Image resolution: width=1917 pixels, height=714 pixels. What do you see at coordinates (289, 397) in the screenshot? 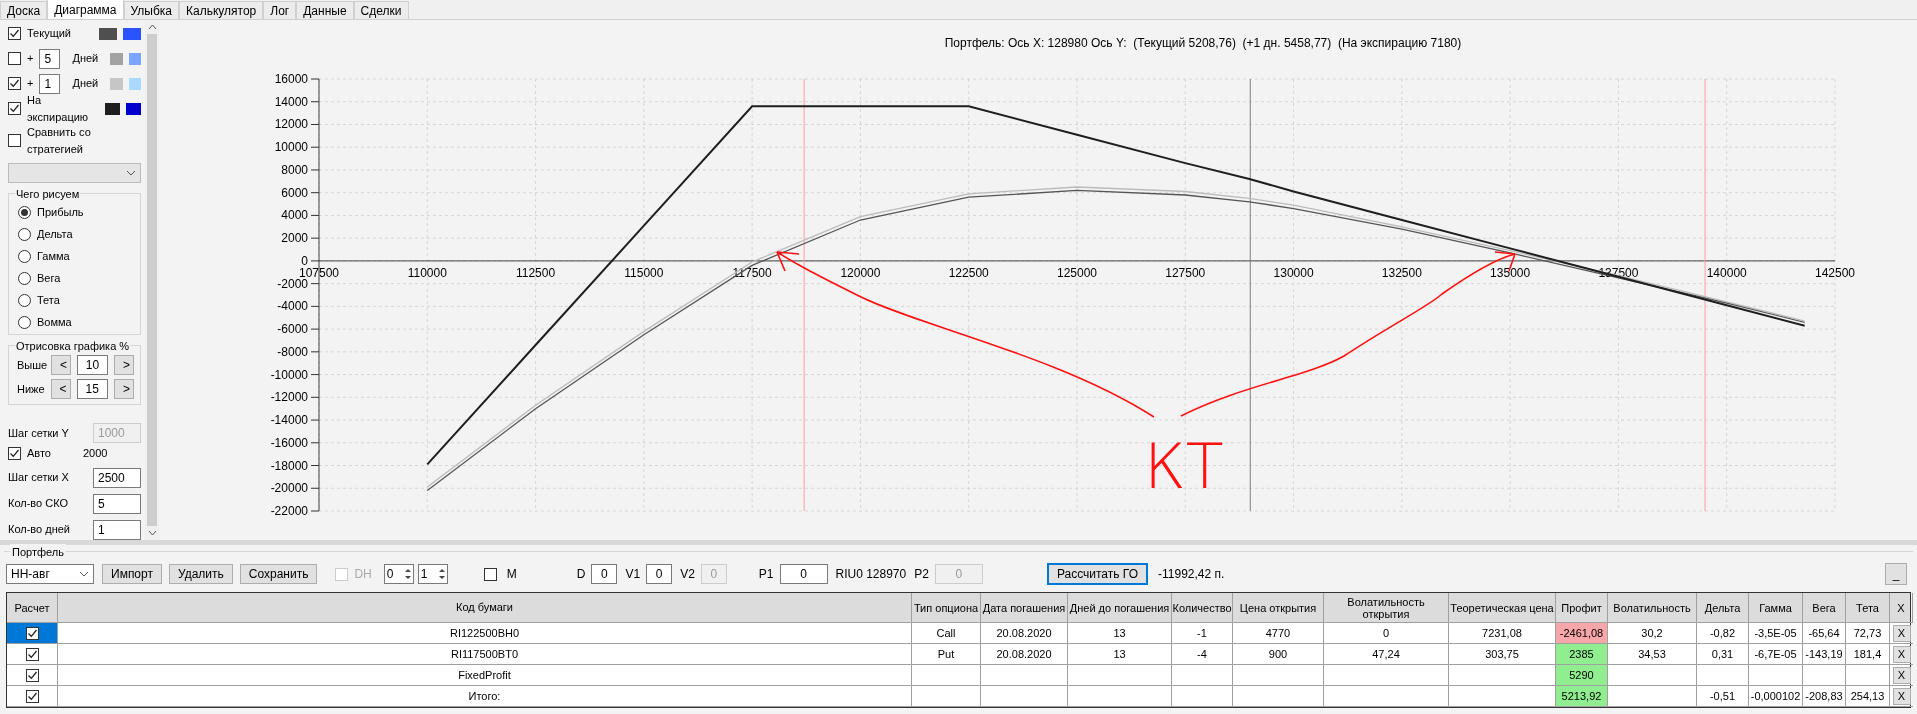
I see `y-tick-label: -12000` at bounding box center [289, 397].